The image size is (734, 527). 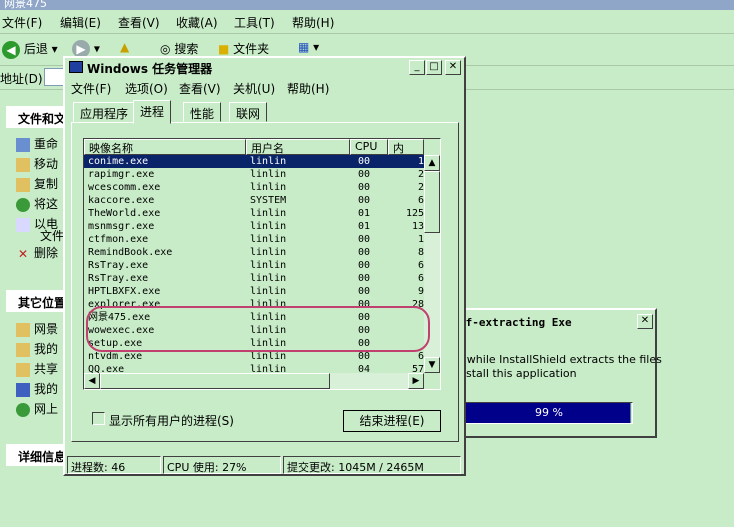 What do you see at coordinates (197, 22) in the screenshot?
I see `menu-favorites: 收藏(A)` at bounding box center [197, 22].